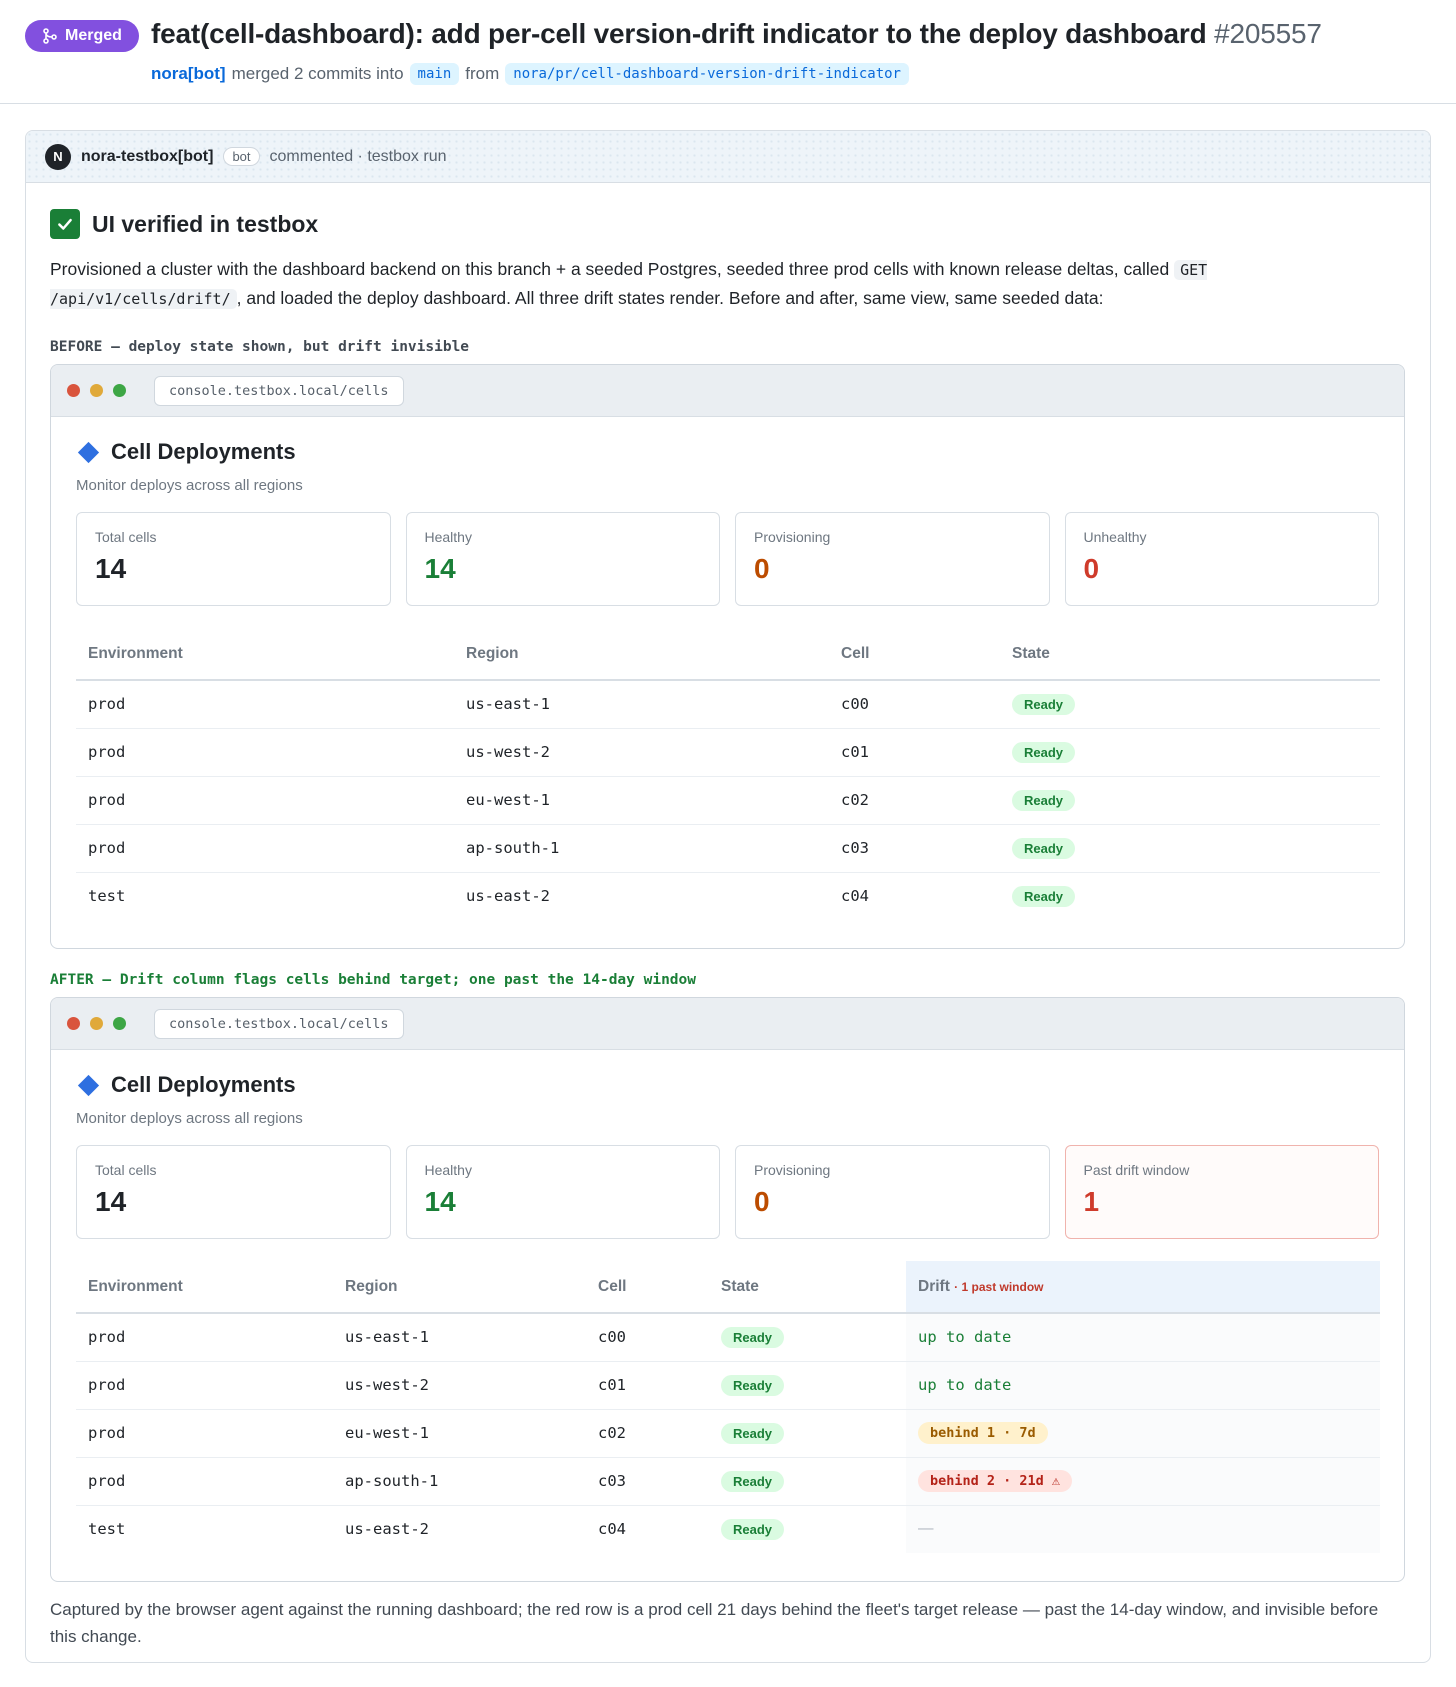  I want to click on verified-title: UI verified in testbox, so click(205, 223).